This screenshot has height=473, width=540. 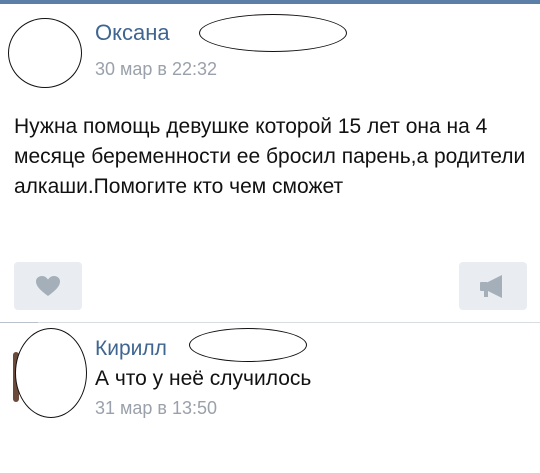 I want to click on comment-timestamp: 31 мар в 13:50, so click(x=156, y=408).